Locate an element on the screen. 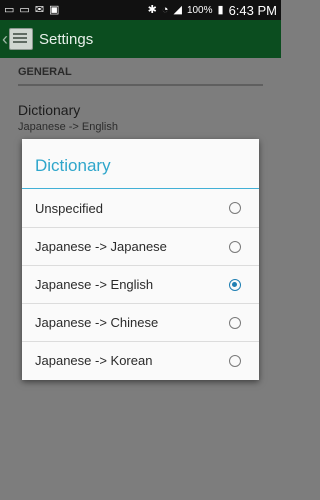 This screenshot has height=500, width=320. action-bar: ‹ Settings is located at coordinates (140, 39).